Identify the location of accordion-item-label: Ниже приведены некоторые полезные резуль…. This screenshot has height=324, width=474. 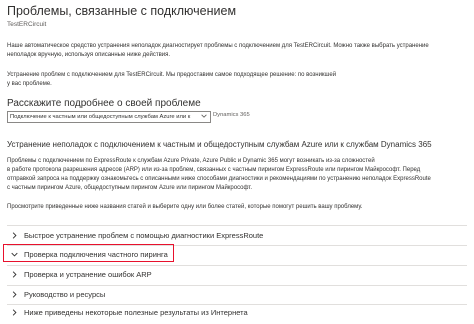
(136, 312).